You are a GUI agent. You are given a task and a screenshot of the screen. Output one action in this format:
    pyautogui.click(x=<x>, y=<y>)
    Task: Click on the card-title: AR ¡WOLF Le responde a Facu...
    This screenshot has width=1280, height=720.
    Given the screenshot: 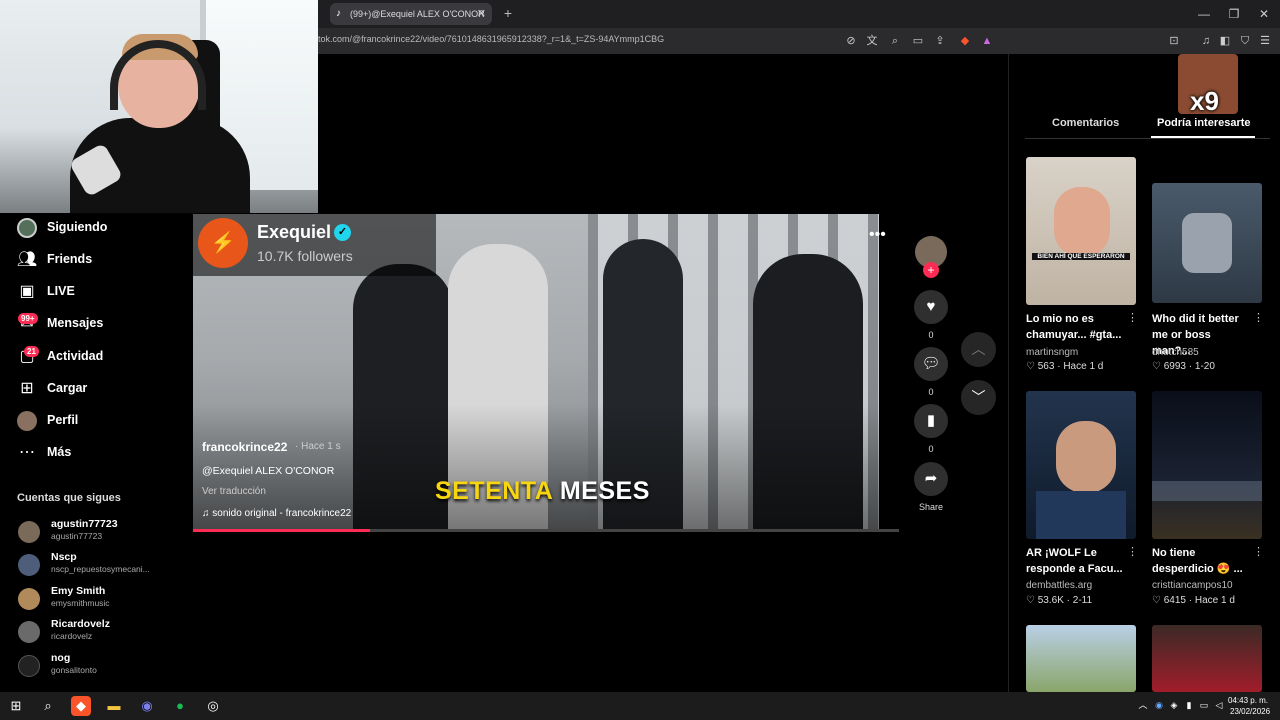 What is the action you would take?
    pyautogui.click(x=1076, y=561)
    